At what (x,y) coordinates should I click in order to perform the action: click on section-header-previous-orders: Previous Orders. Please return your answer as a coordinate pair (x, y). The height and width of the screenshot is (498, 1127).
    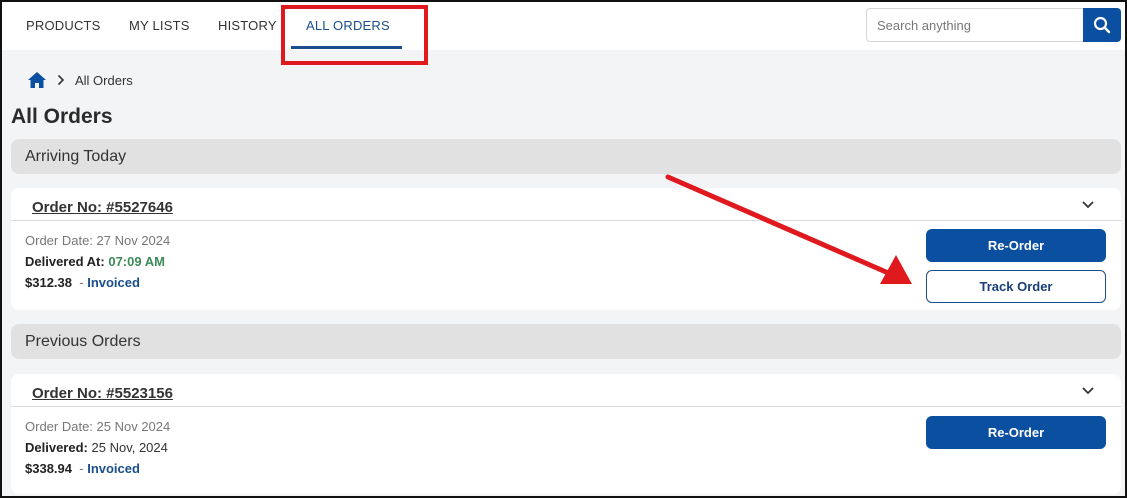
    Looking at the image, I should click on (566, 341).